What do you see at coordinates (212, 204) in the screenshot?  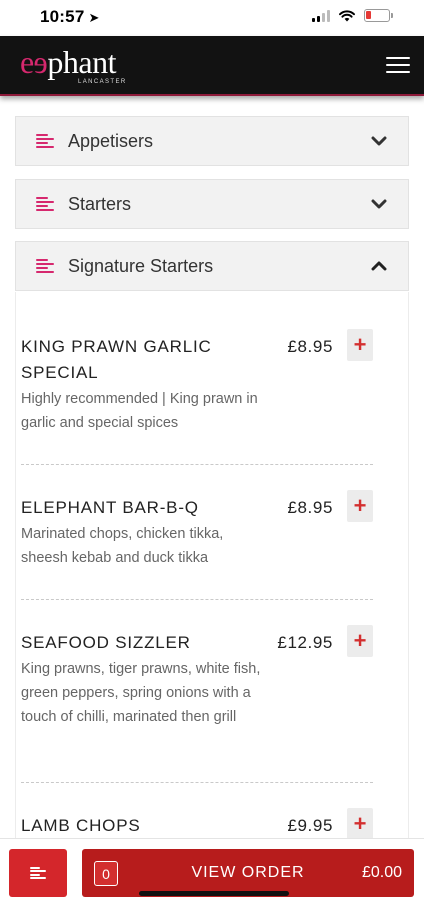 I see `category-starters: Starters` at bounding box center [212, 204].